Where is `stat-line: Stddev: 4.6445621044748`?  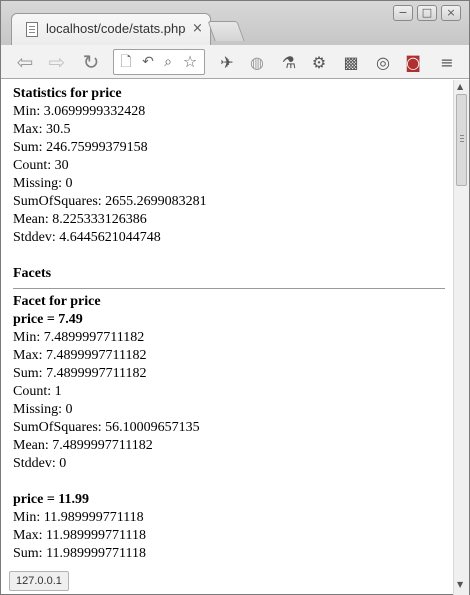
stat-line: Stddev: 4.6445621044748 is located at coordinates (87, 237).